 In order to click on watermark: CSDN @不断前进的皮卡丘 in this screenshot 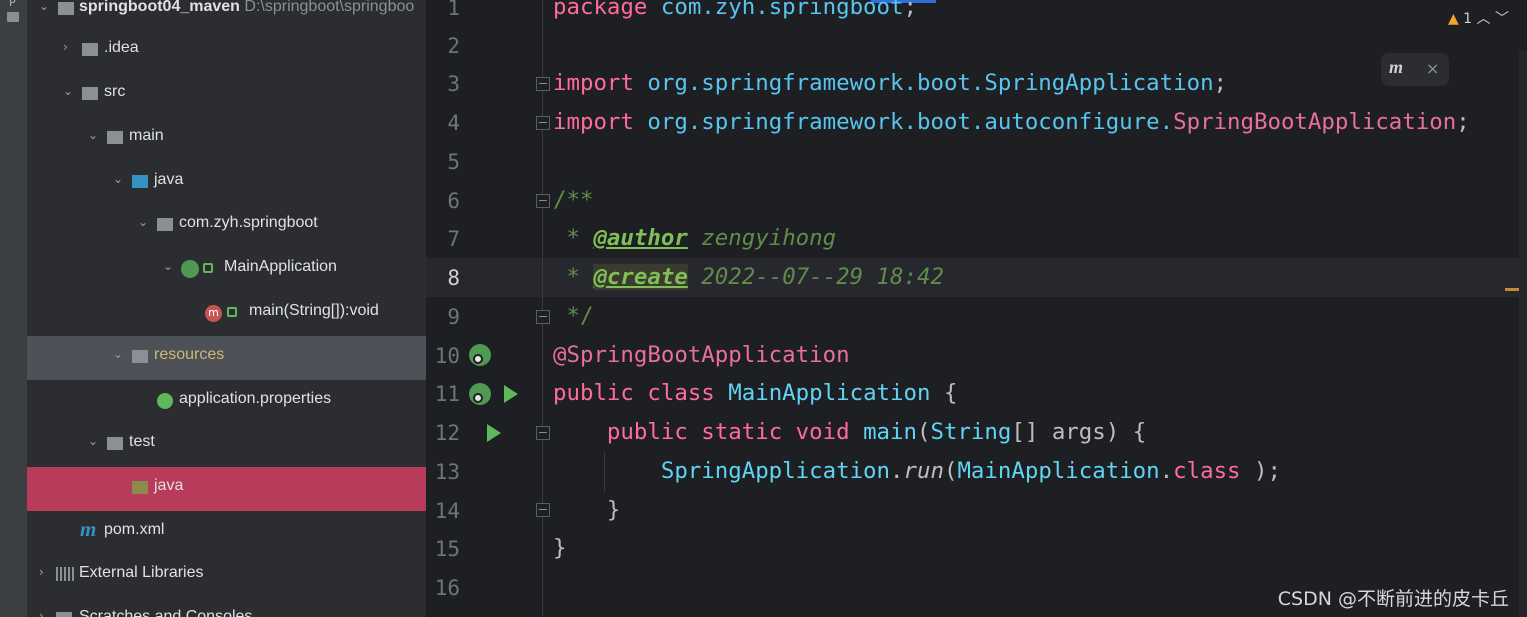, I will do `click(1393, 599)`.